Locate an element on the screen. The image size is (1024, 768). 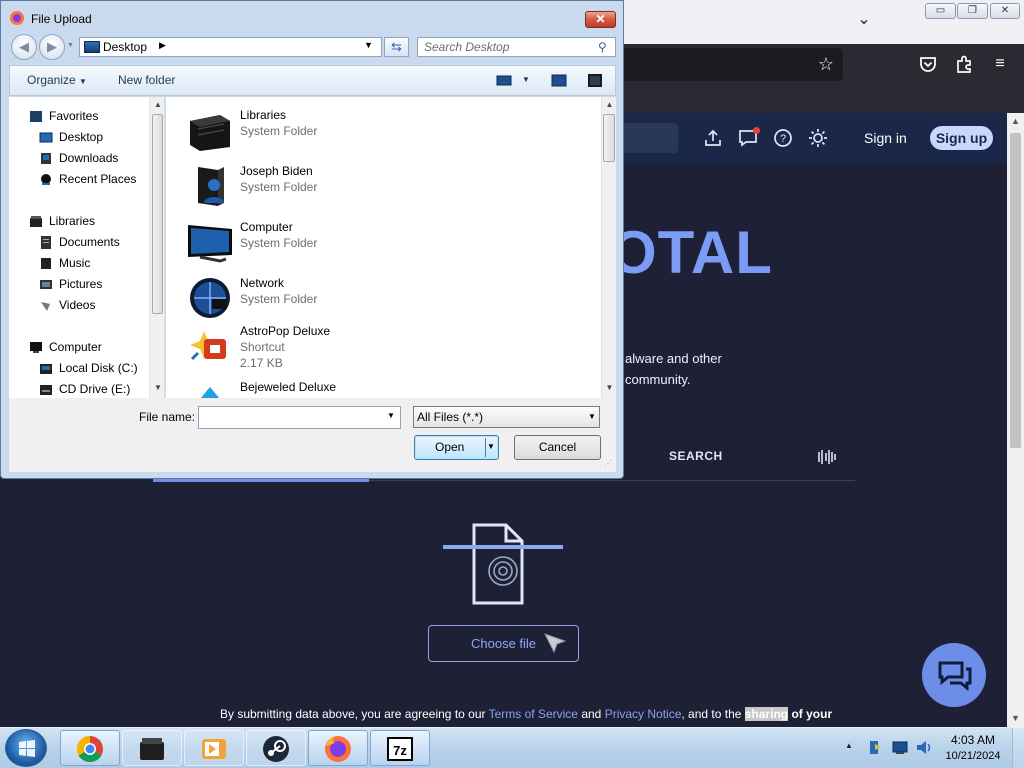
help-icon is located at coordinates (595, 80).